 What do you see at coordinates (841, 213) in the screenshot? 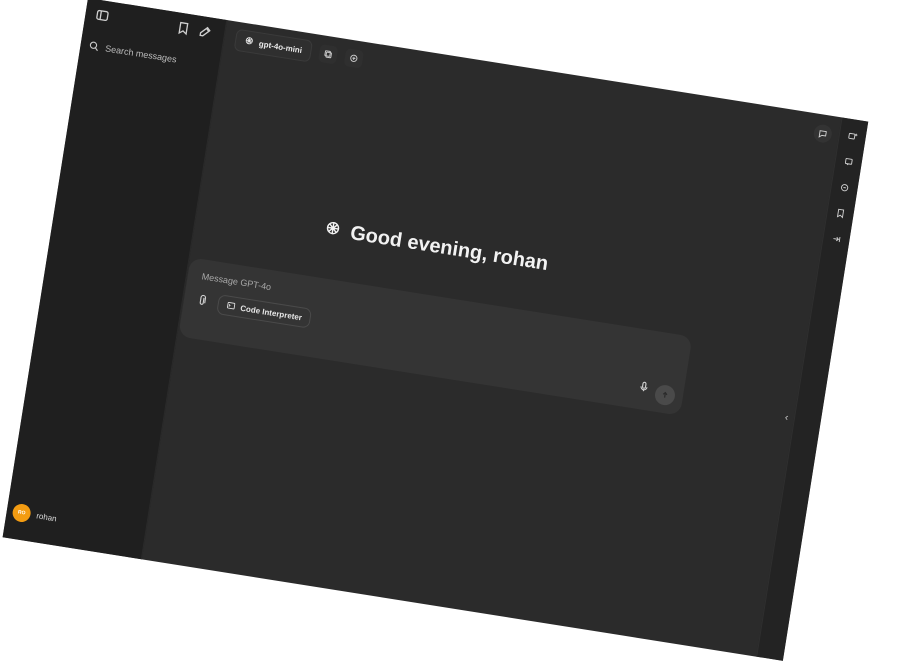
I see `bookmark-rail-icon` at bounding box center [841, 213].